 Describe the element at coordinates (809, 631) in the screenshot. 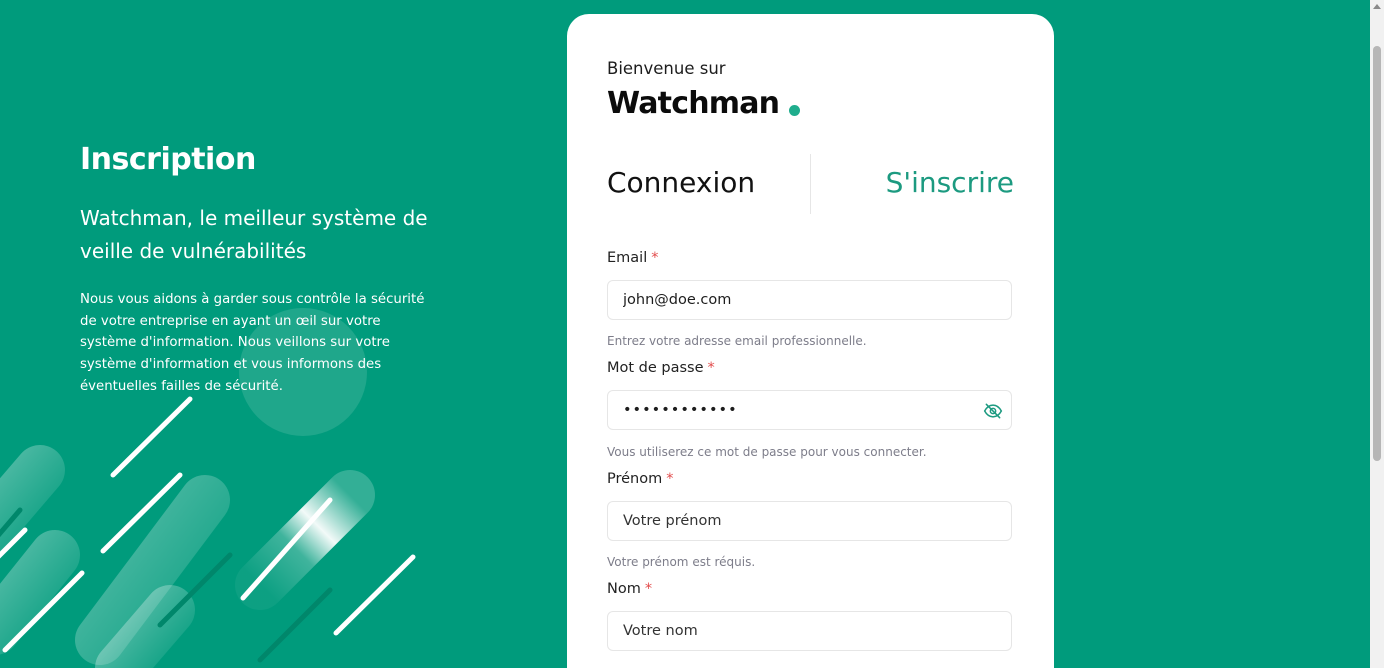

I see `lastname-field` at that location.